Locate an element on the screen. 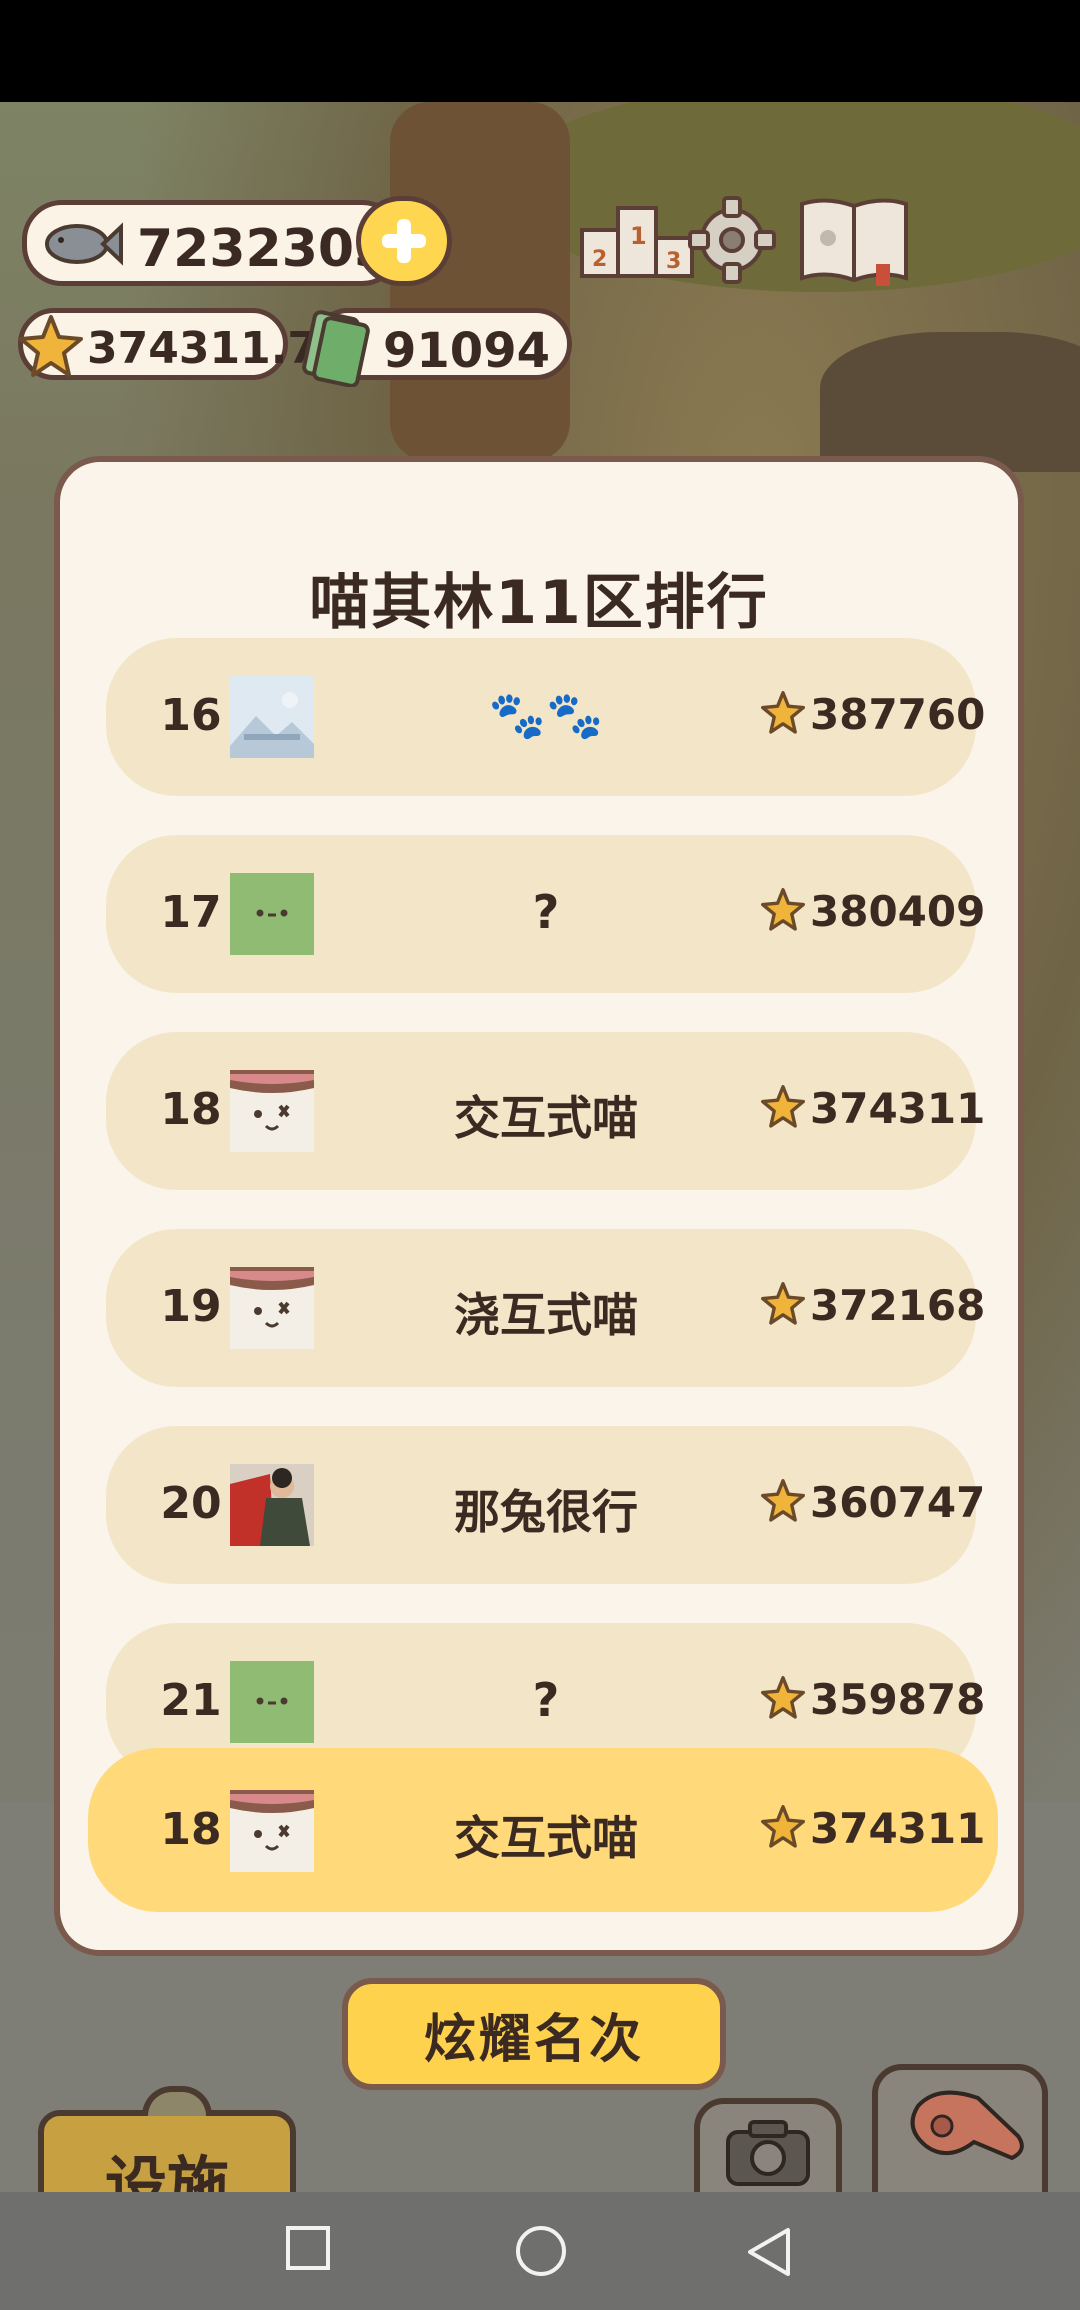 This screenshot has height=2310, width=1080. back-button is located at coordinates (768, 2252).